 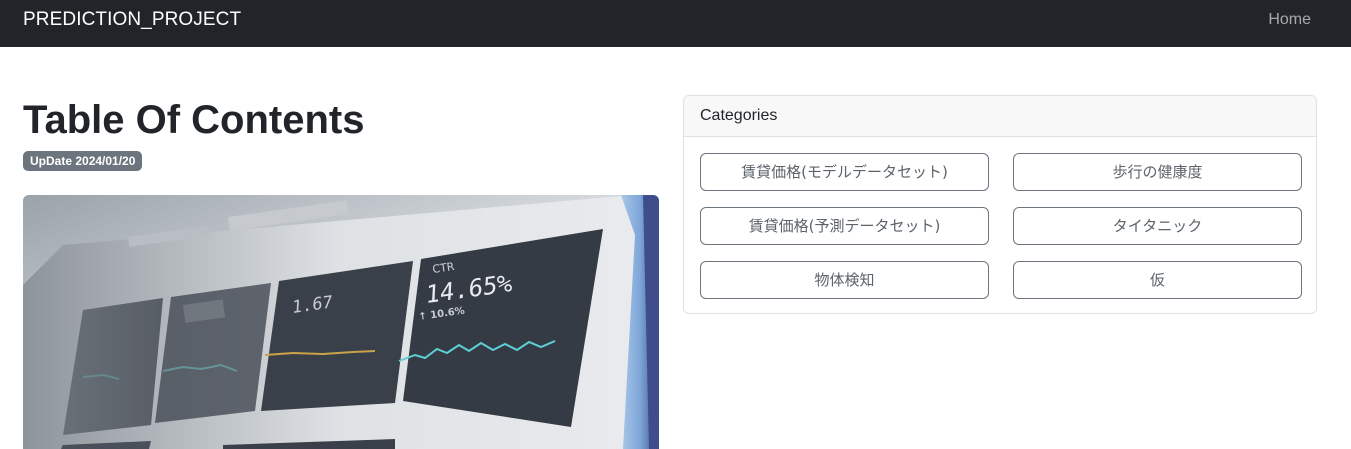 I want to click on category-button-walking-health: 歩行の健康度, so click(x=1157, y=172).